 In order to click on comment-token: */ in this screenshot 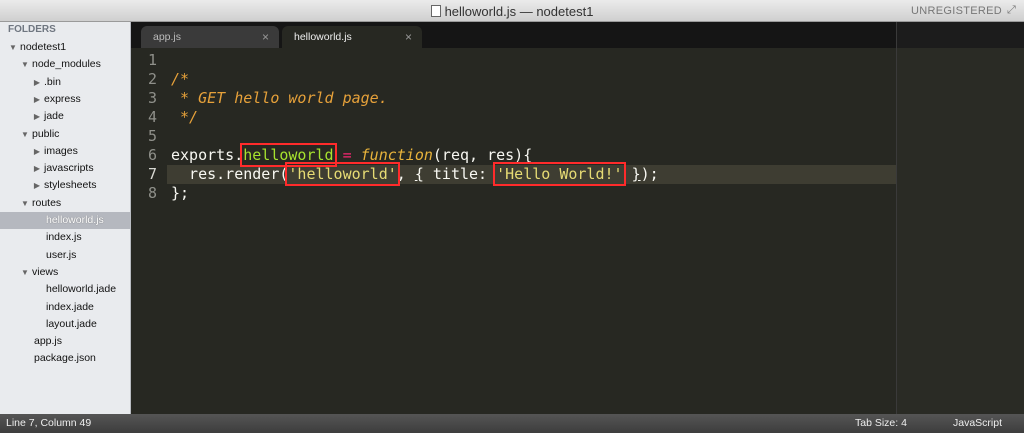, I will do `click(185, 117)`.